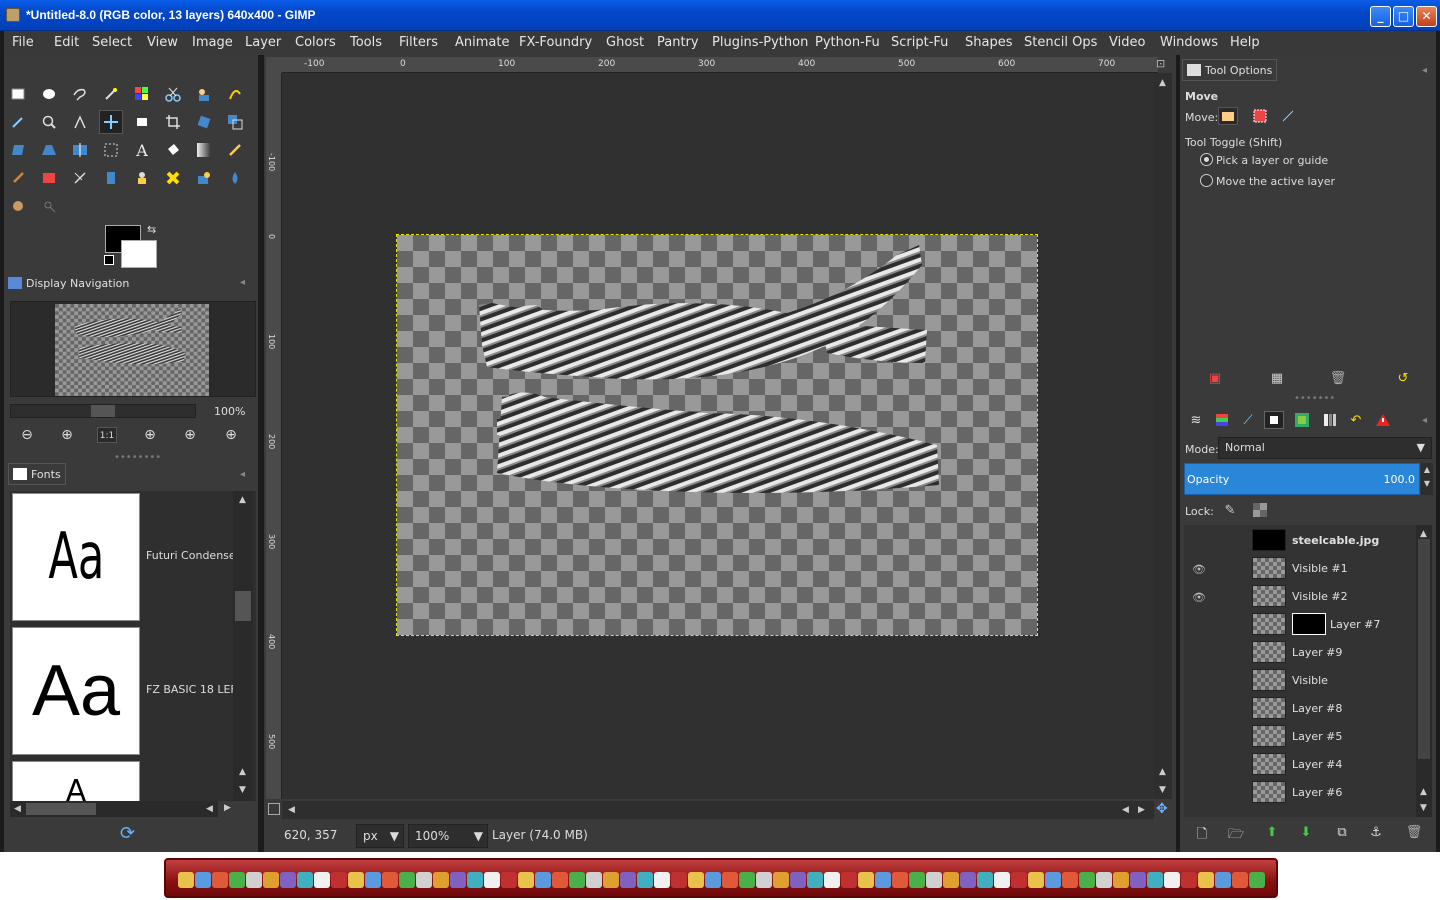 The height and width of the screenshot is (900, 1440). What do you see at coordinates (133, 349) in the screenshot?
I see `navigation-preview` at bounding box center [133, 349].